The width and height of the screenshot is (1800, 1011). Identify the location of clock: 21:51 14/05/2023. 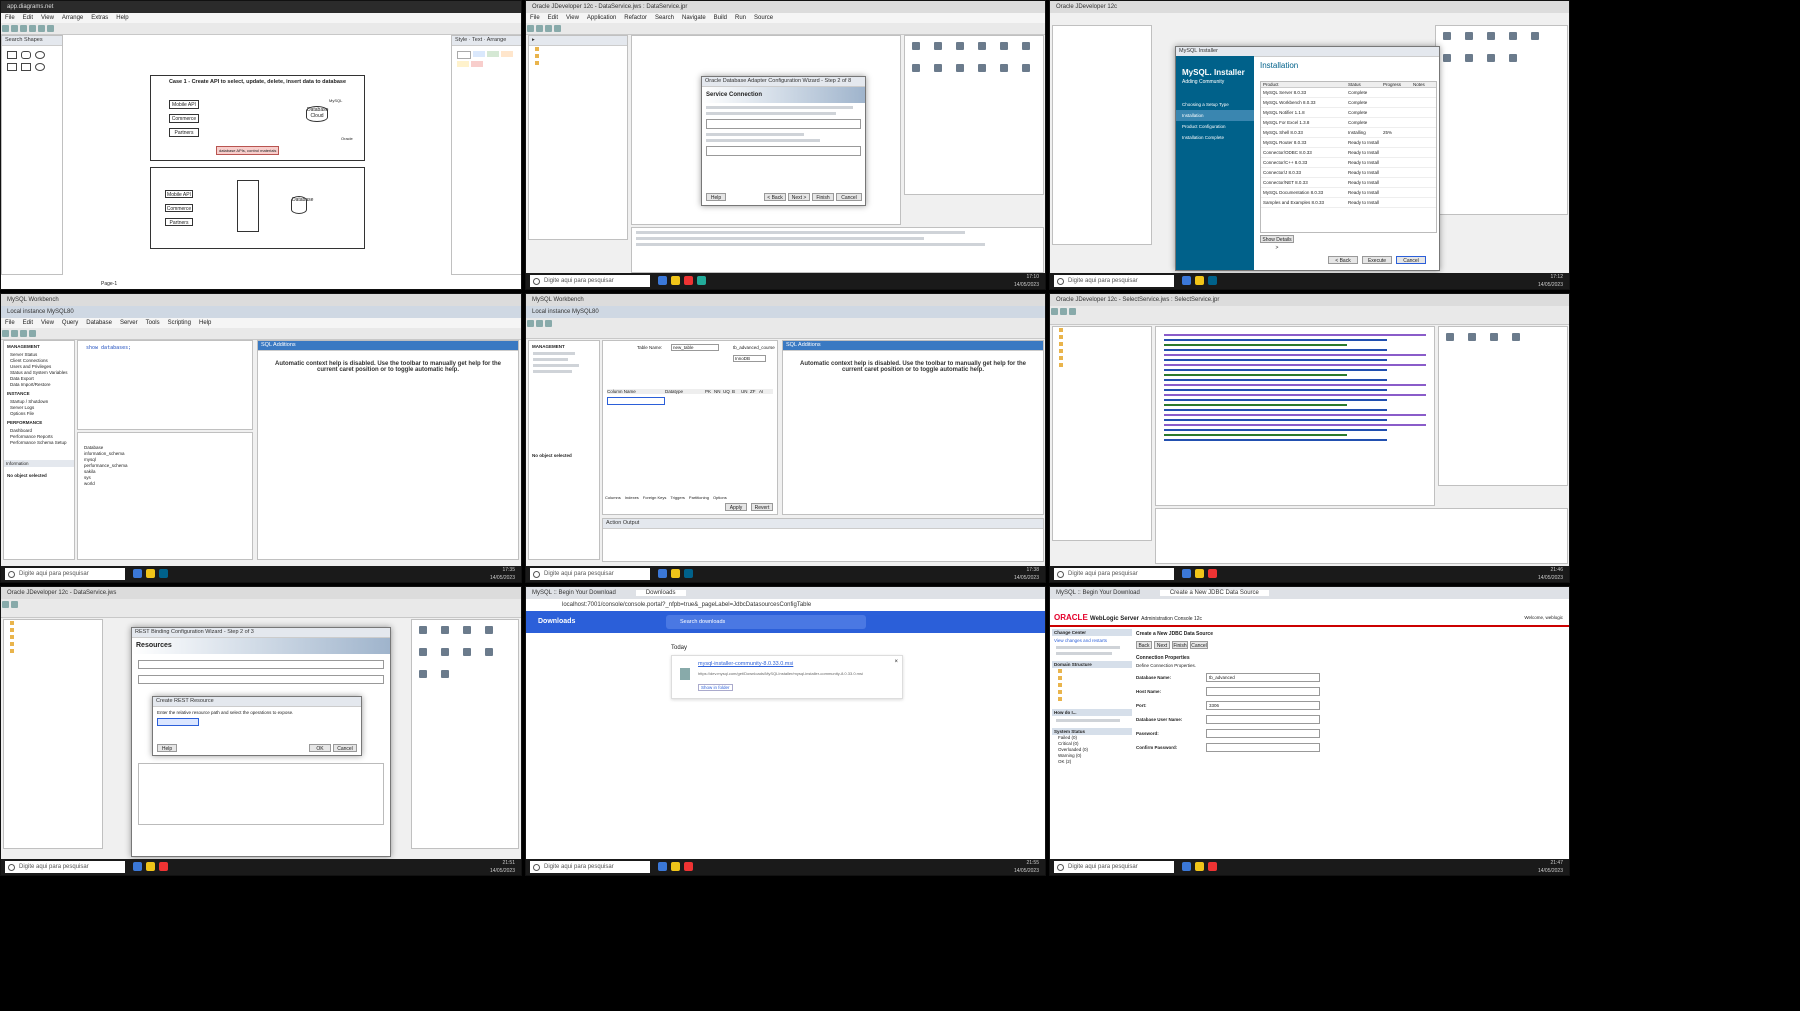
(502, 867).